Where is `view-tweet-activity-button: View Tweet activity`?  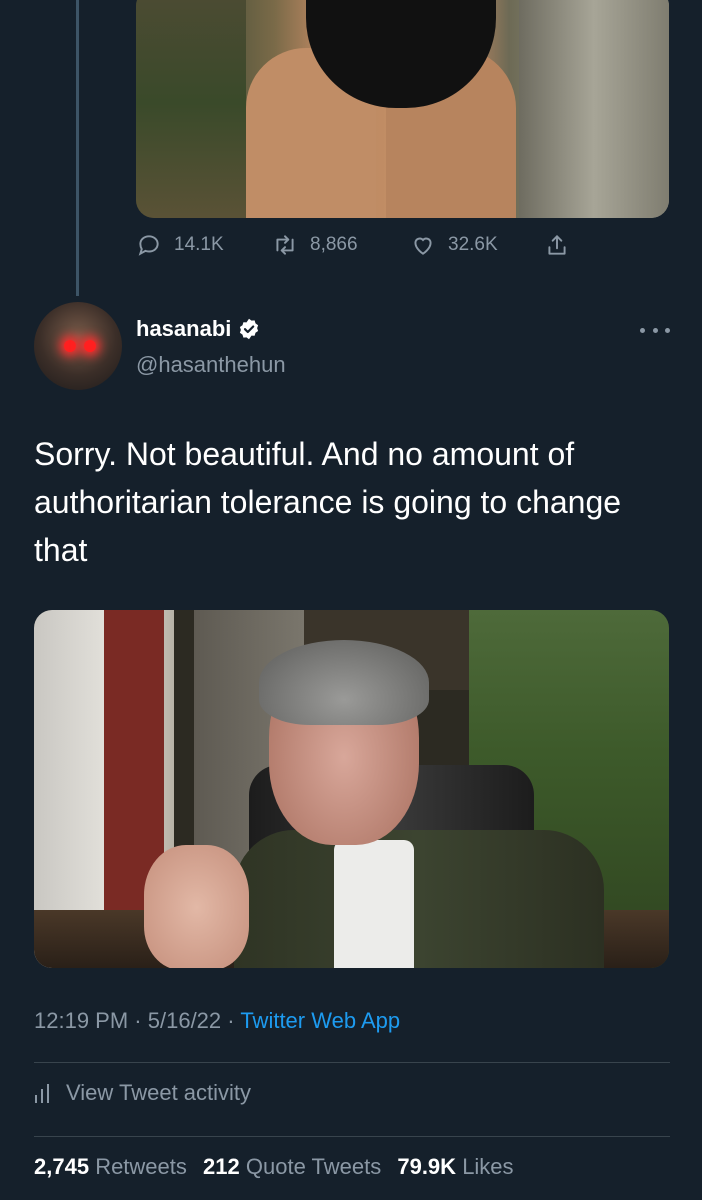
view-tweet-activity-button: View Tweet activity is located at coordinates (142, 1093).